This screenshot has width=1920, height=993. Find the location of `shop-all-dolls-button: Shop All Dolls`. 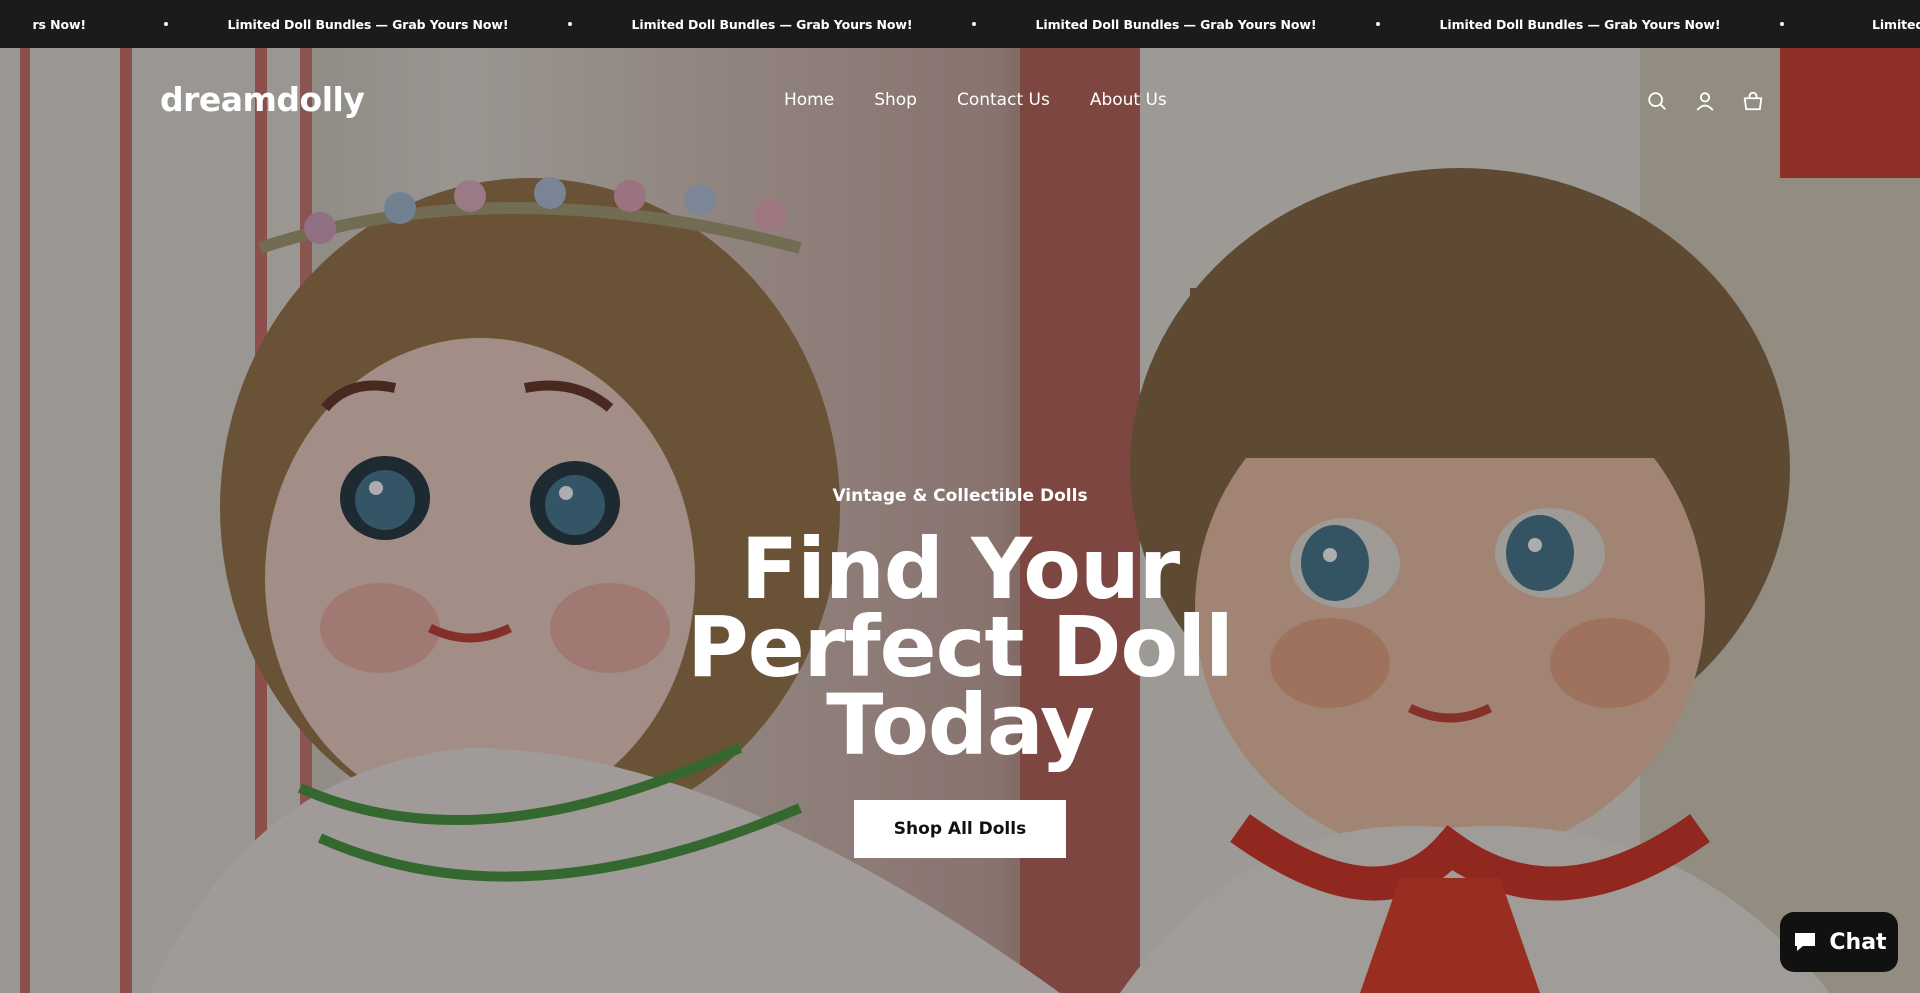

shop-all-dolls-button: Shop All Dolls is located at coordinates (960, 829).